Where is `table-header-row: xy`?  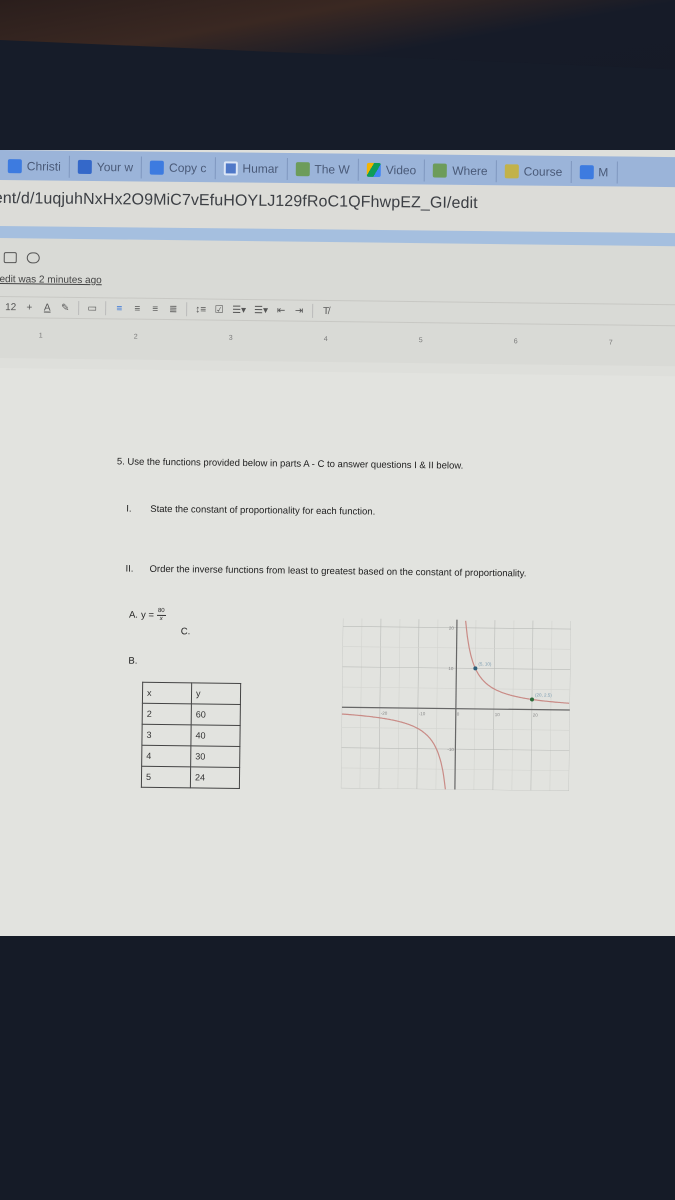 table-header-row: xy is located at coordinates (191, 693).